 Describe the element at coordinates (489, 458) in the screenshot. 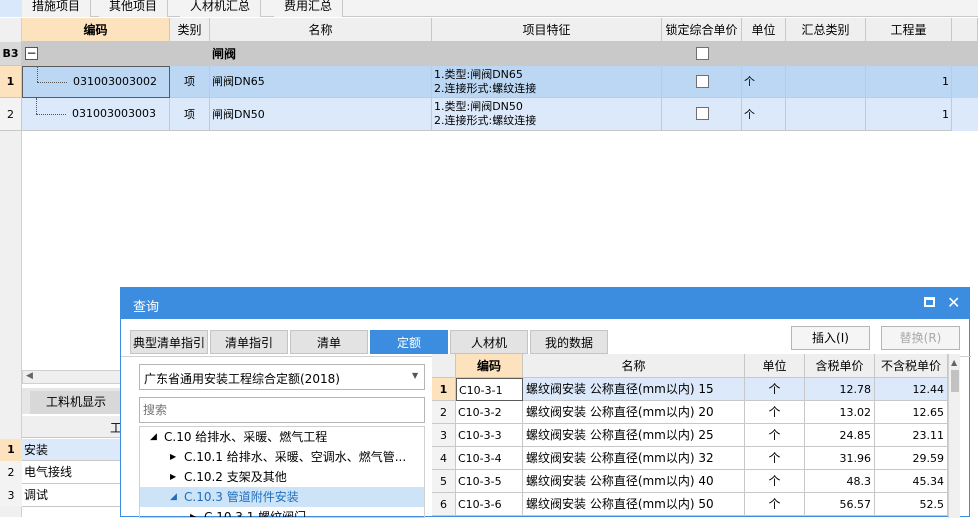

I see `cell-code: C10-3-4` at that location.